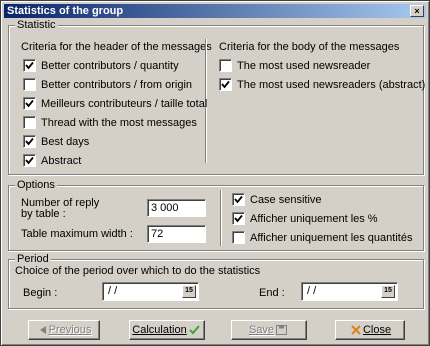 This screenshot has width=430, height=346. I want to click on begin-label: Begin :, so click(40, 293).